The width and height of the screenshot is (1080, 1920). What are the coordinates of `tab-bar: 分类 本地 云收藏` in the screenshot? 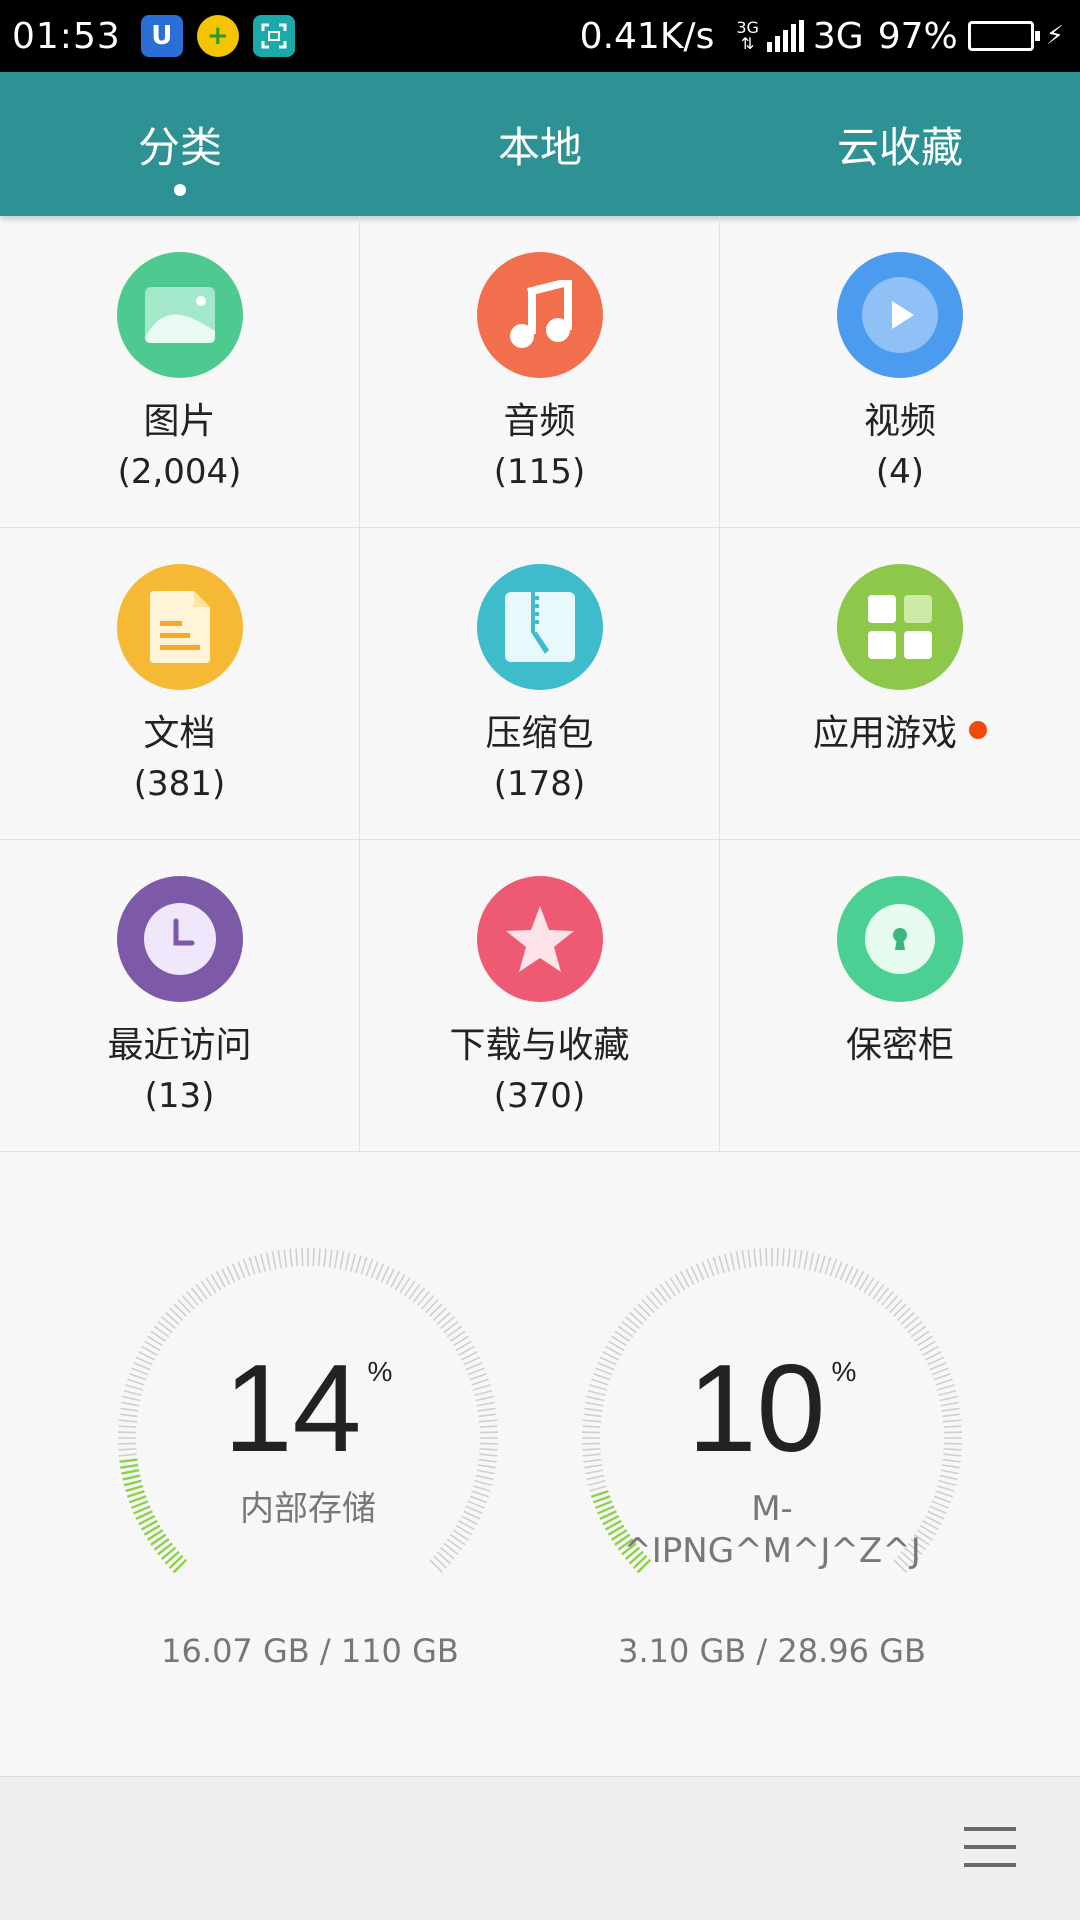 It's located at (540, 144).